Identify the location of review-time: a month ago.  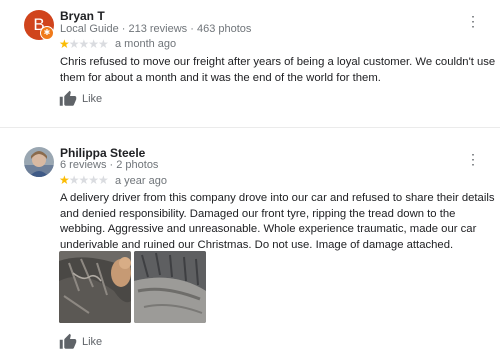
(146, 44).